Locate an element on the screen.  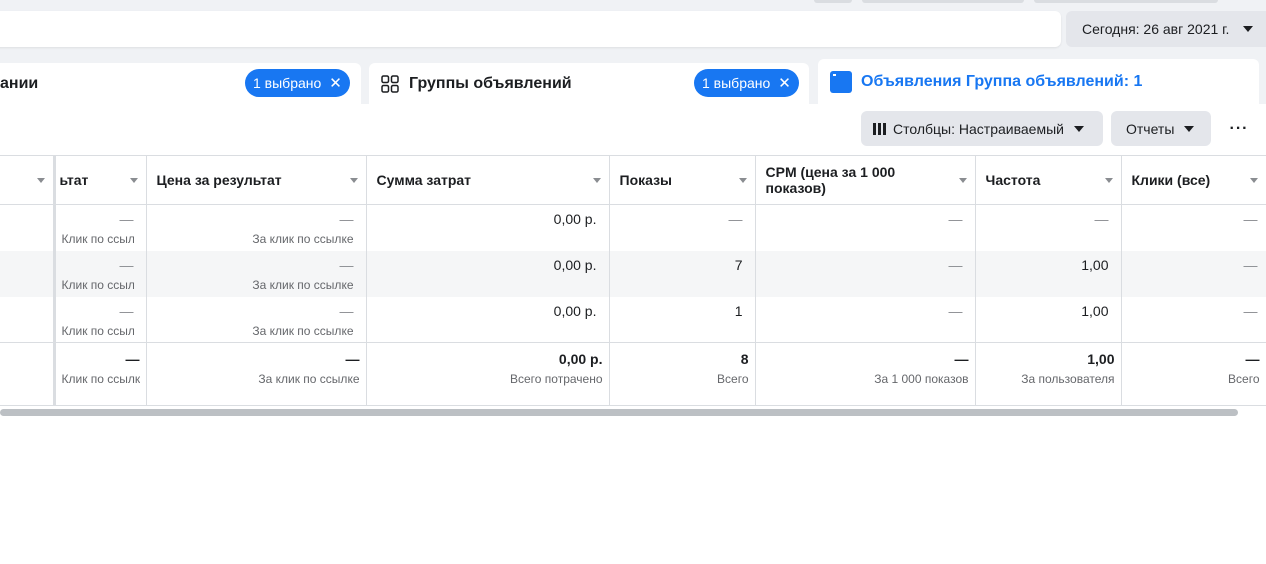
column-header: ьтат is located at coordinates (100, 180).